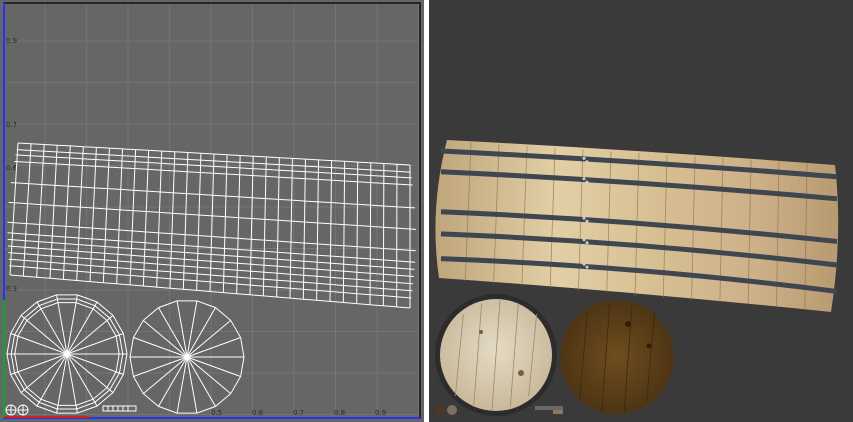 This screenshot has height=422, width=853. Describe the element at coordinates (339, 413) in the screenshot. I see `x-tick-label: 0.8` at that location.